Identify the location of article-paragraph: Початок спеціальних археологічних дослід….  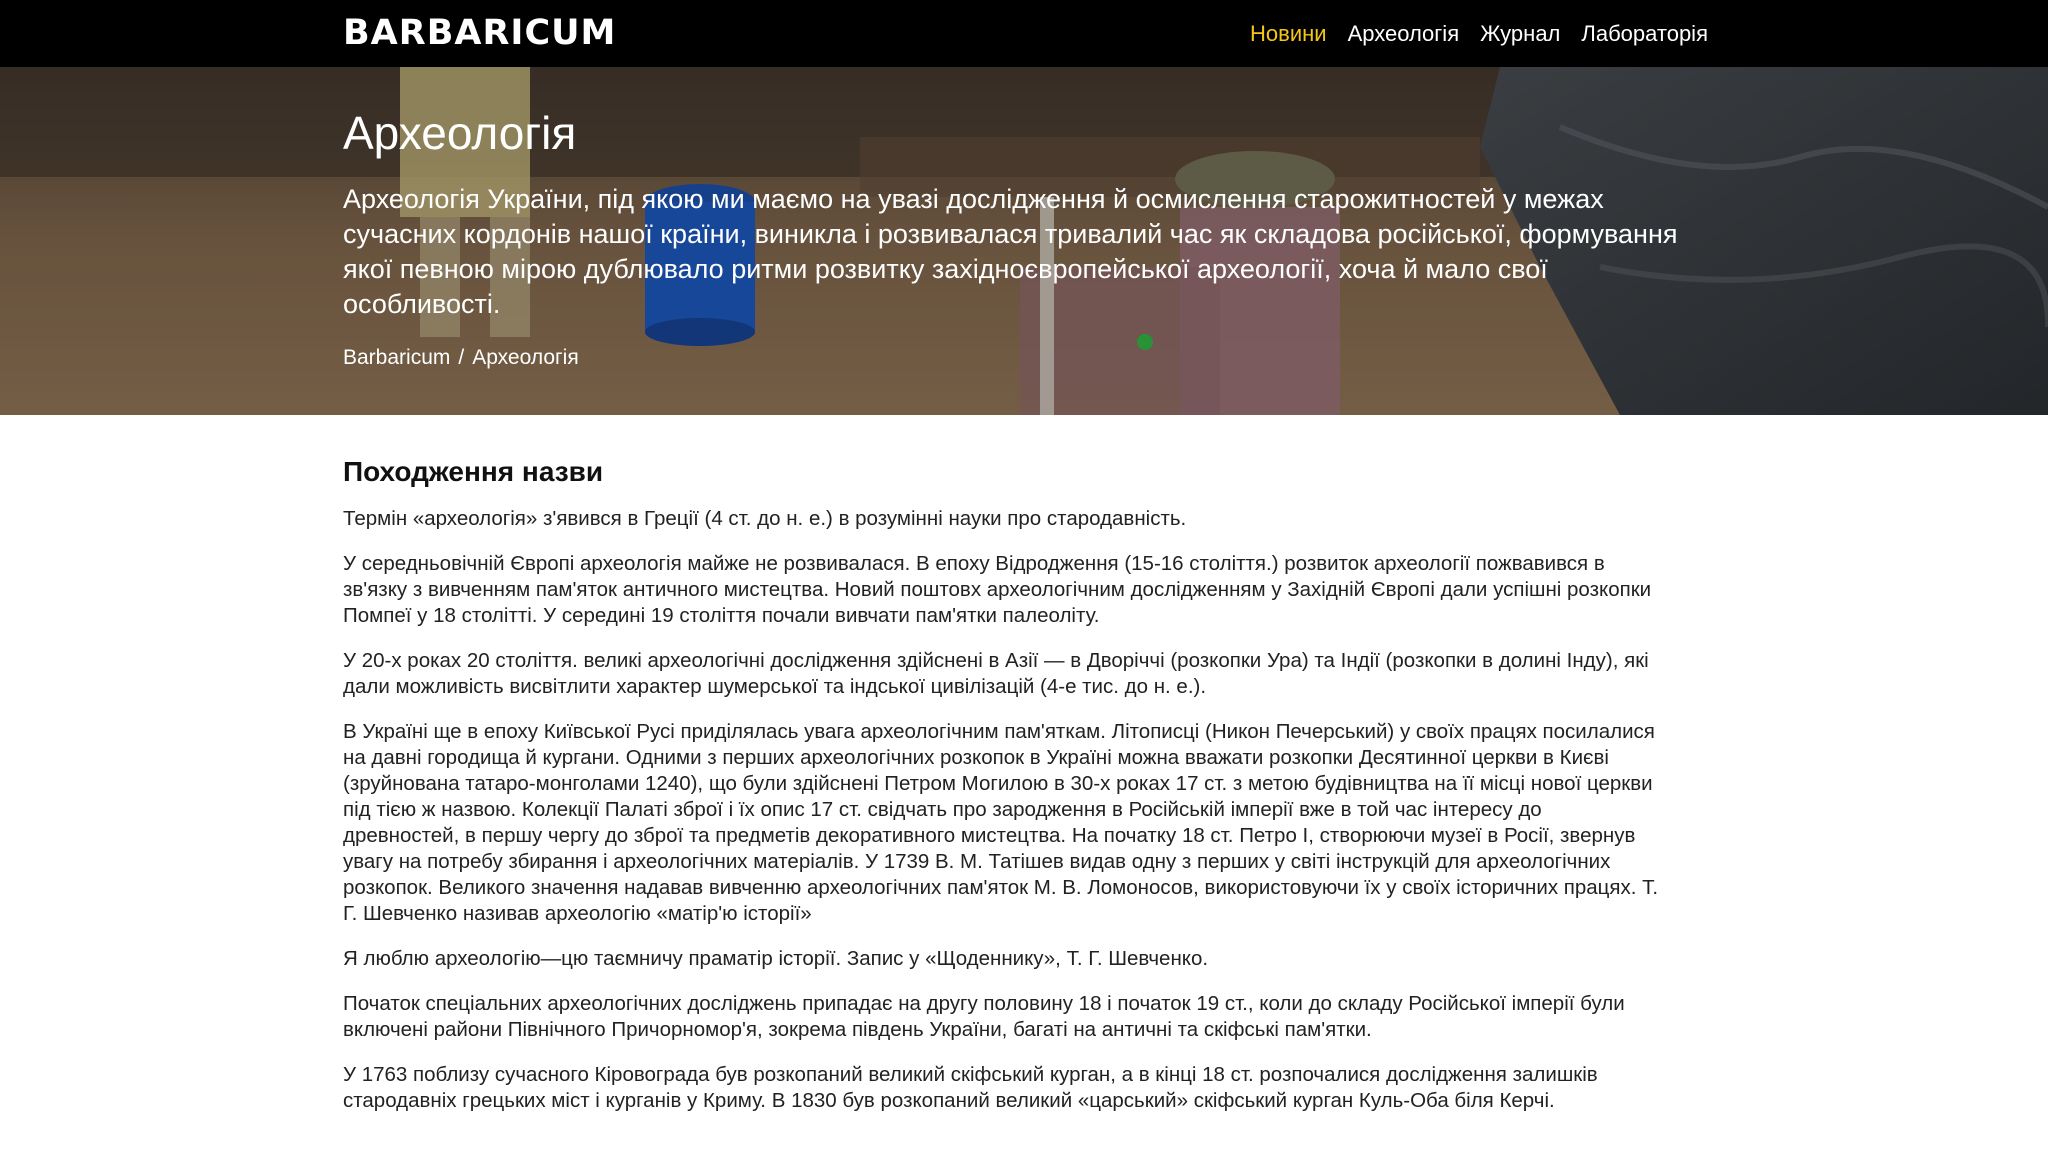
(984, 1016).